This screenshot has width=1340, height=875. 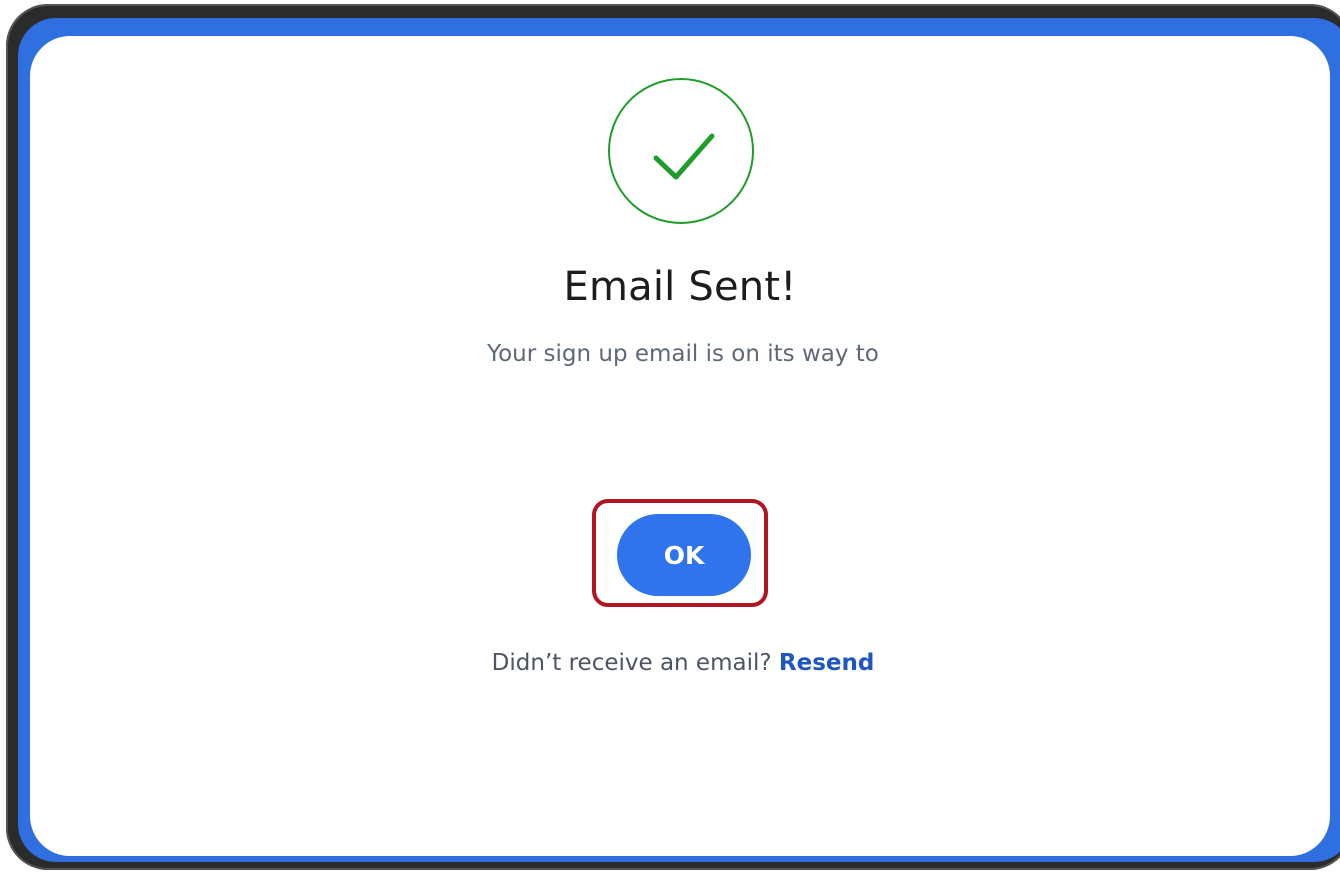 What do you see at coordinates (826, 663) in the screenshot?
I see `resend-link: Resend` at bounding box center [826, 663].